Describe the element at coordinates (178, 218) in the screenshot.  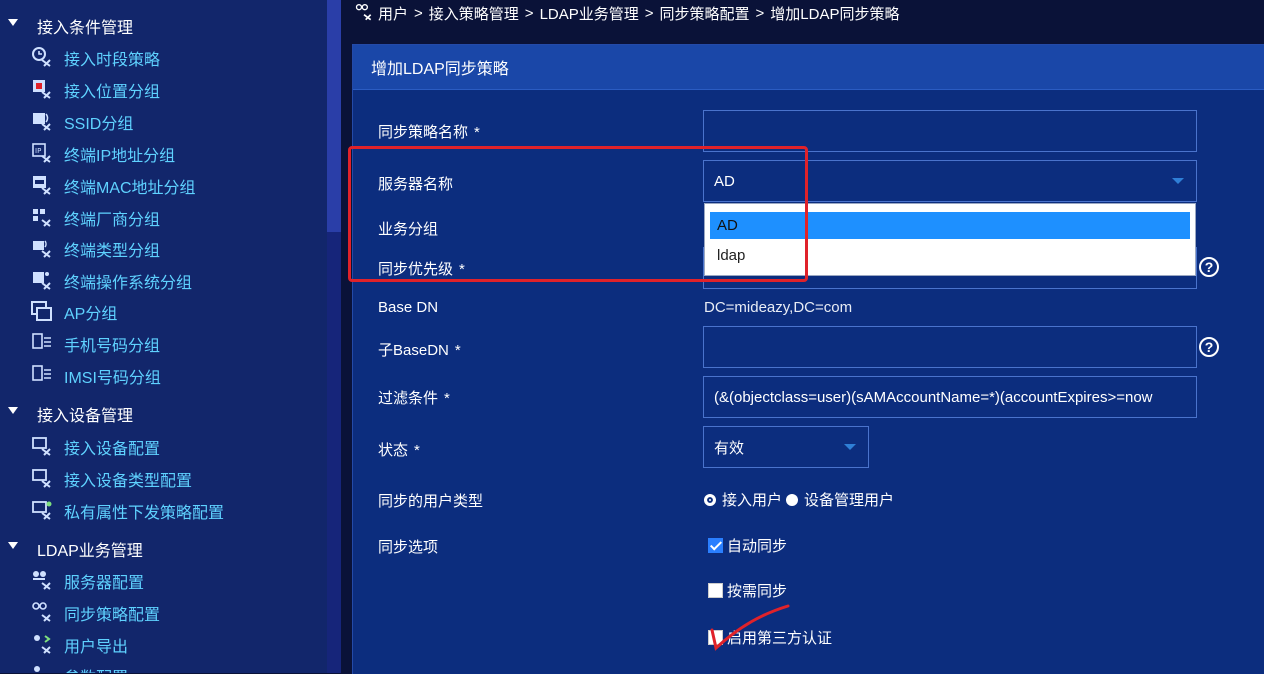
I see `sidebar-item-vendor-group: 终端厂商分组` at that location.